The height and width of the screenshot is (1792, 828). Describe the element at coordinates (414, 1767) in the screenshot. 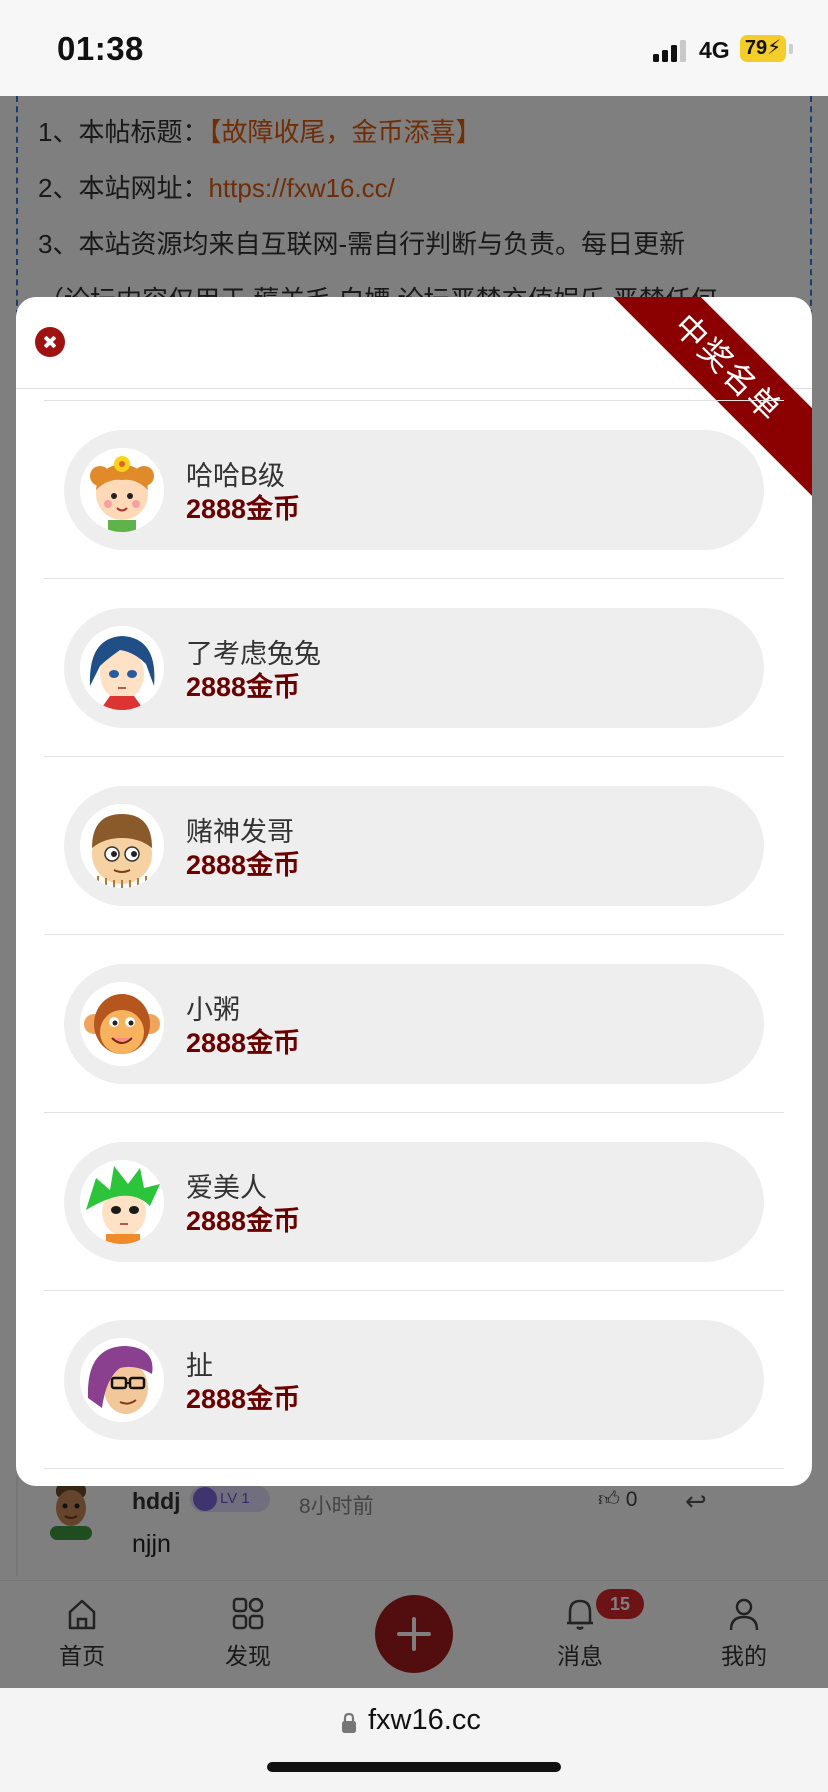

I see `home-indicator` at that location.